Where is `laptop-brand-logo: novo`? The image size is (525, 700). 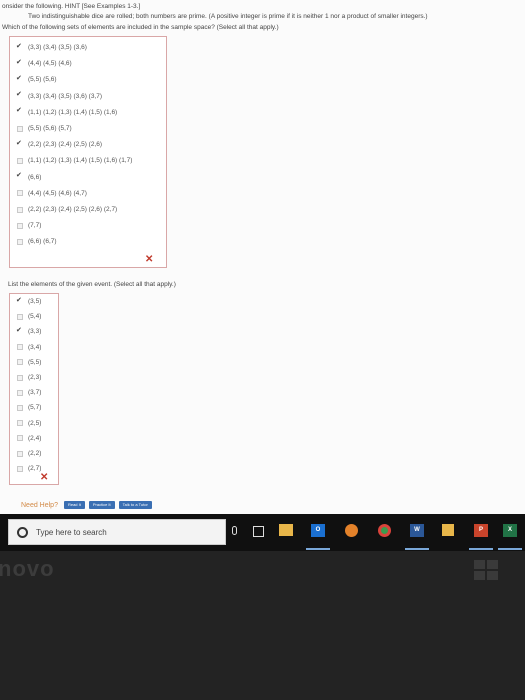
laptop-brand-logo: novo is located at coordinates (27, 568).